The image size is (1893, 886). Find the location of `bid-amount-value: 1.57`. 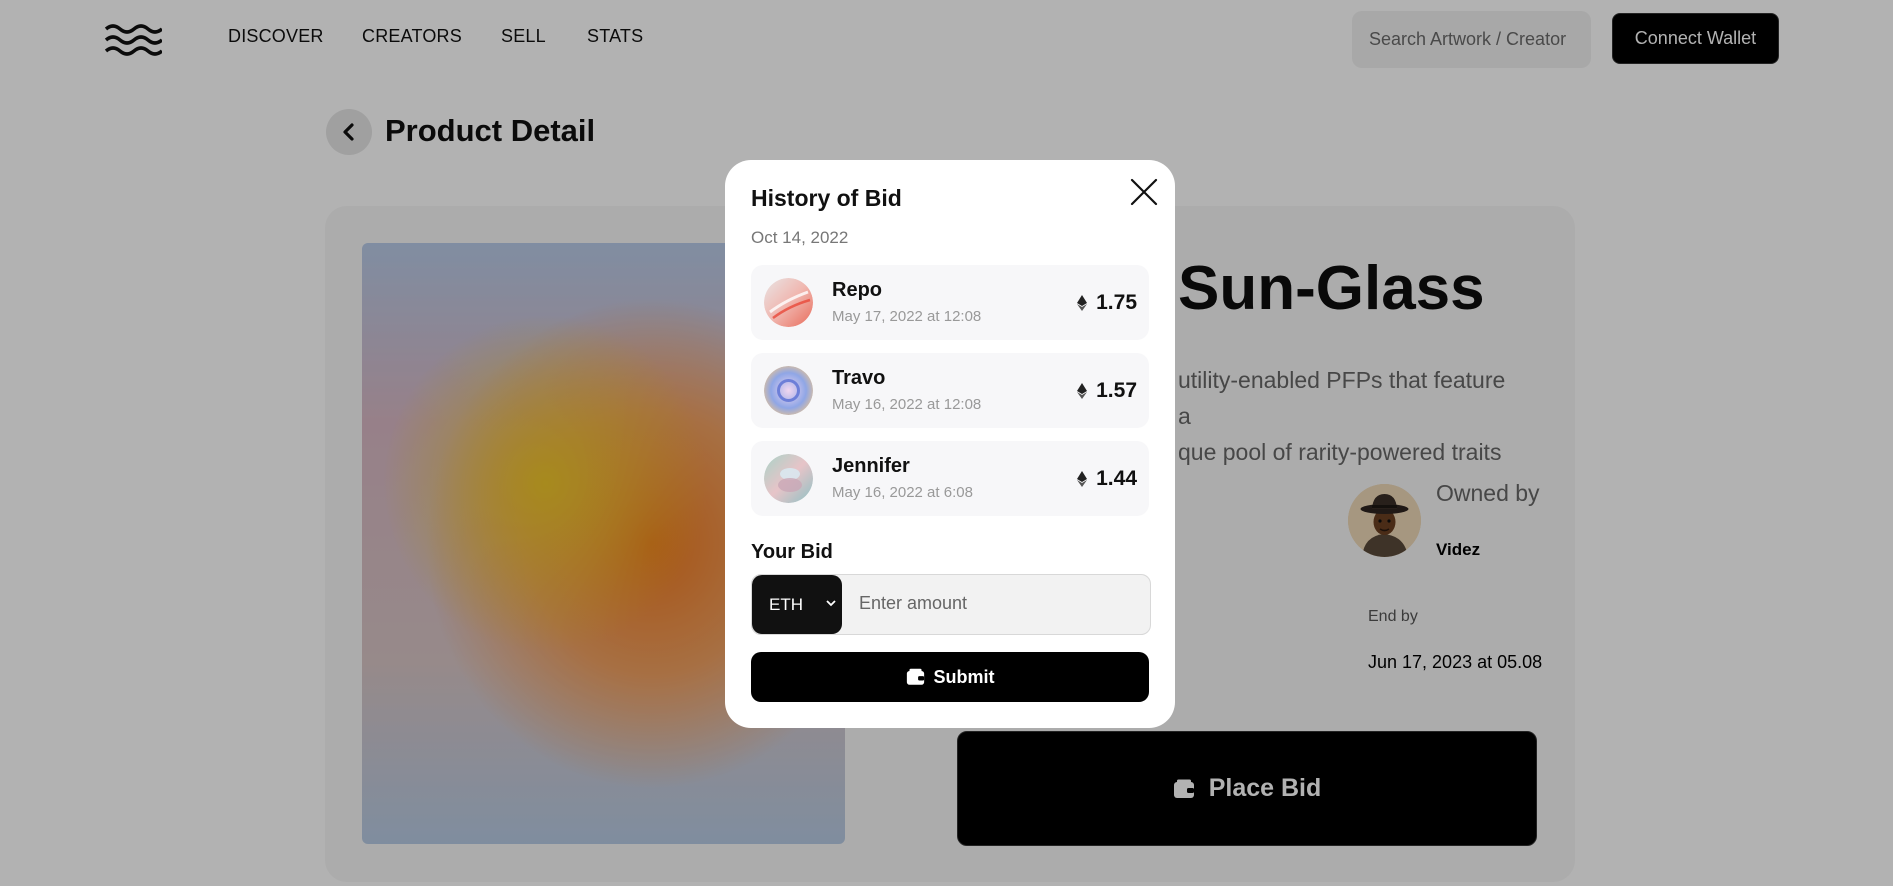

bid-amount-value: 1.57 is located at coordinates (1116, 390).